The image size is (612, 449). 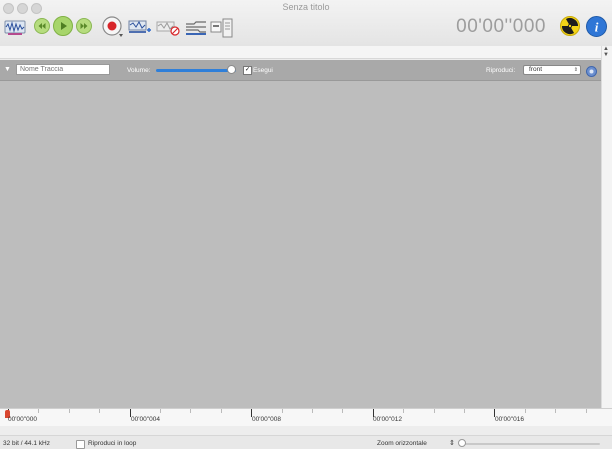 What do you see at coordinates (63, 28) in the screenshot?
I see `play-icon` at bounding box center [63, 28].